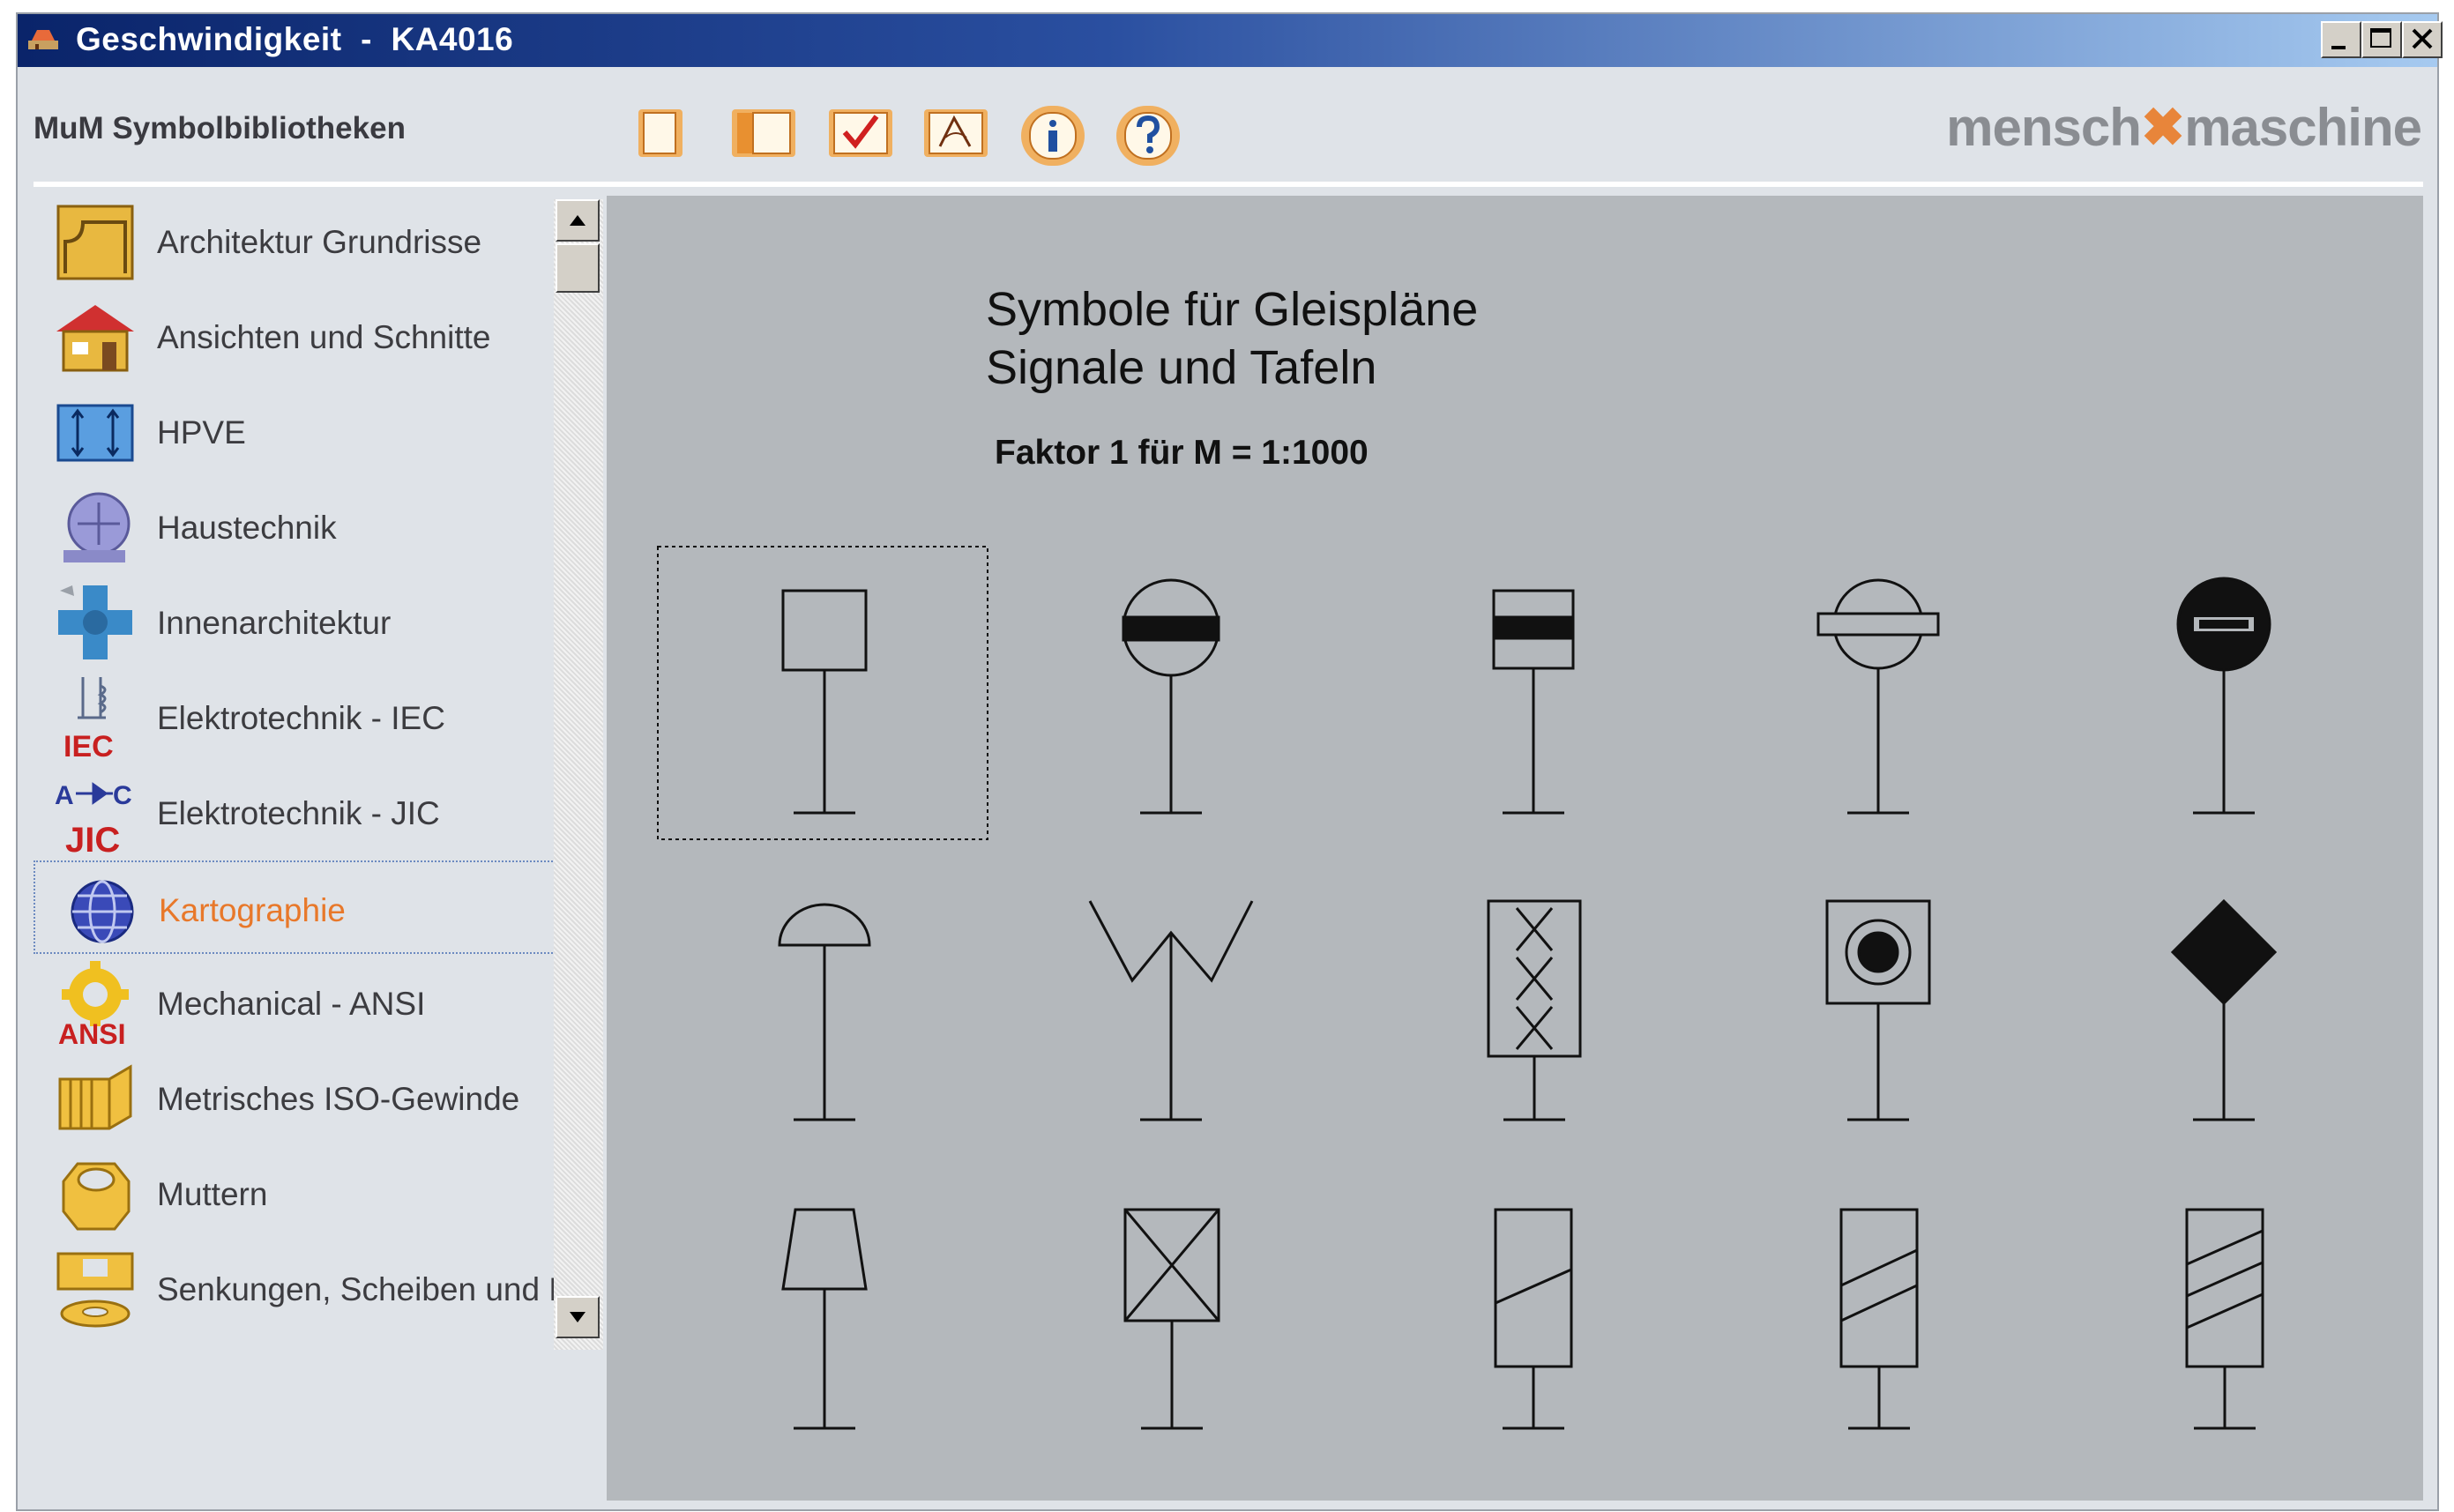 Image resolution: width=2454 pixels, height=1512 pixels. I want to click on sidebar-item-label: Ansichten und Schnitte, so click(324, 337).